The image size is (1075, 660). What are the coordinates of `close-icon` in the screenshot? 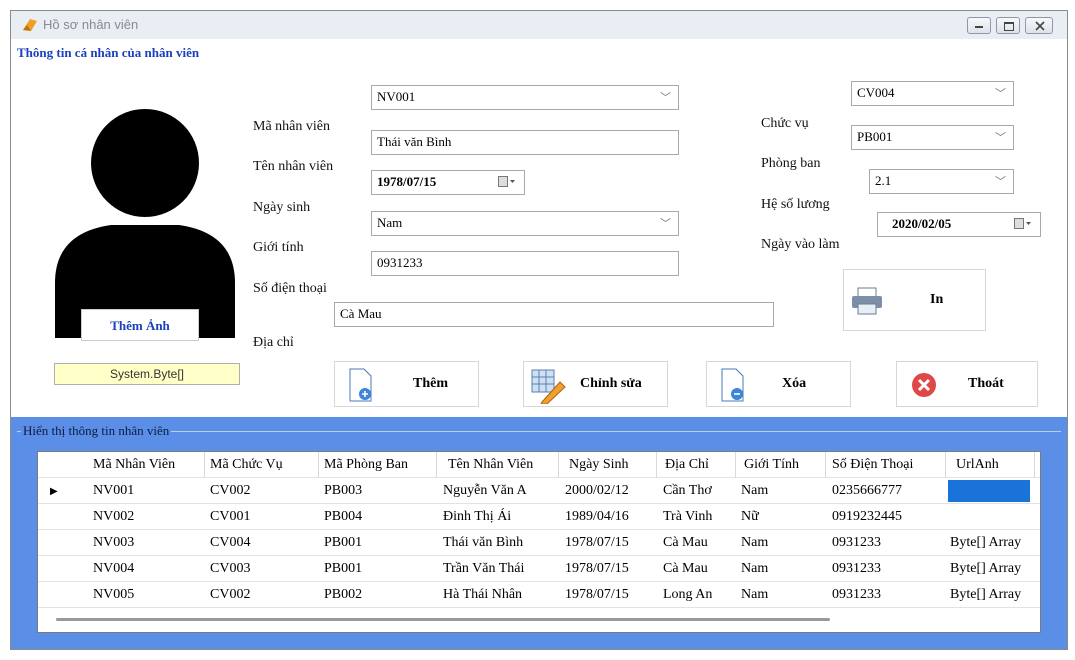 It's located at (1040, 26).